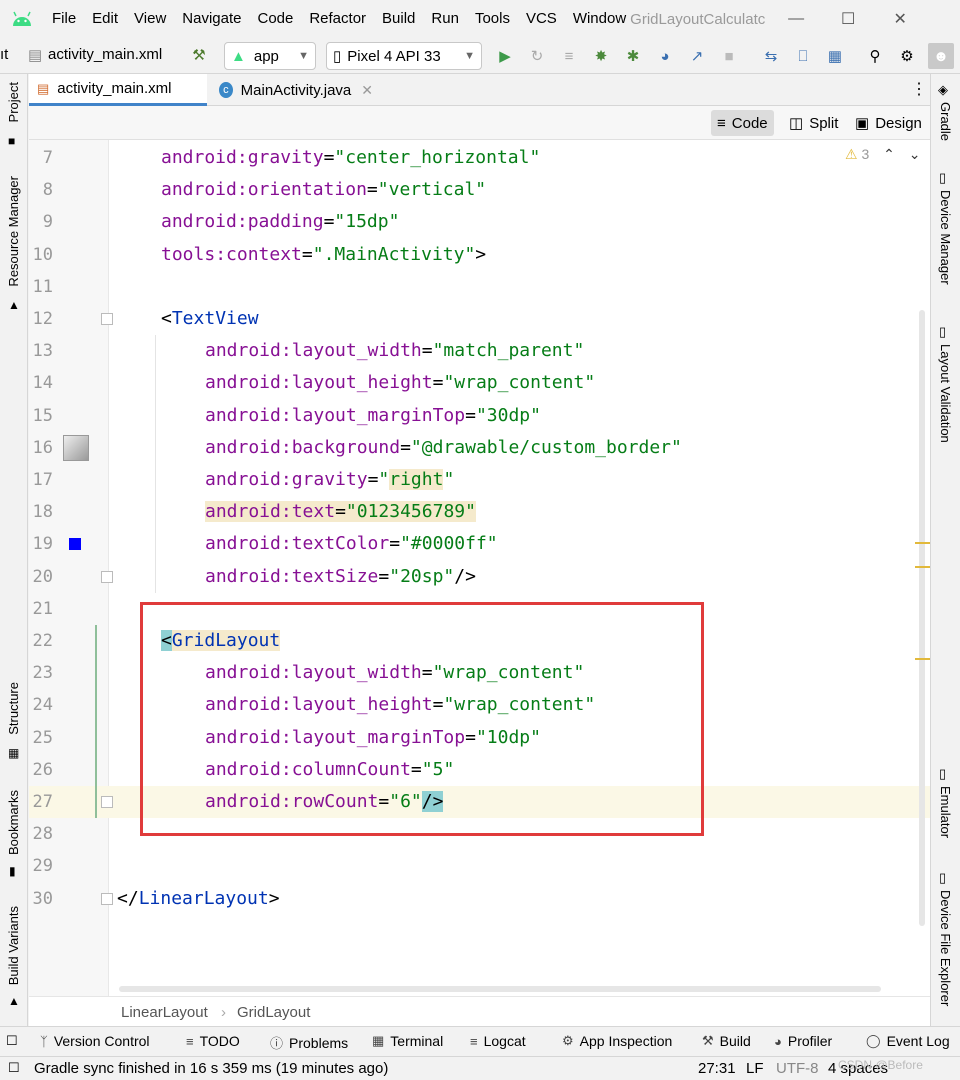 This screenshot has width=960, height=1080. Describe the element at coordinates (697, 56) in the screenshot. I see `attach-process-icon: ↗` at that location.